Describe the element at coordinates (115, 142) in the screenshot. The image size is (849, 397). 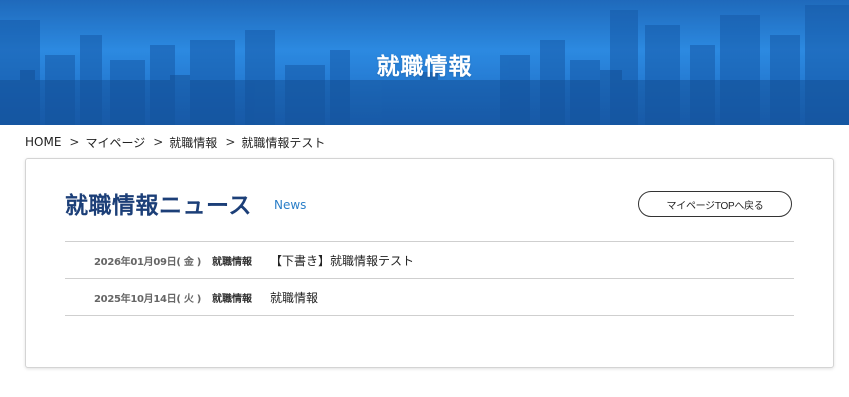
I see `breadcrumb-mypage-link: マイページ` at that location.